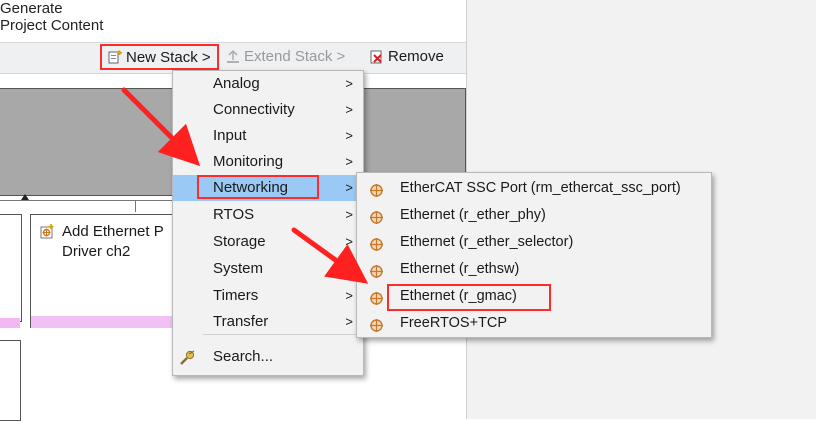  What do you see at coordinates (377, 57) in the screenshot?
I see `remove-icon` at bounding box center [377, 57].